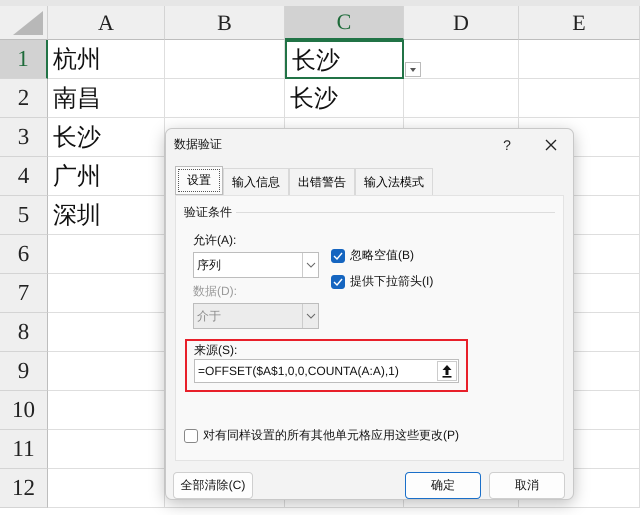 Image resolution: width=640 pixels, height=515 pixels. What do you see at coordinates (24, 488) in the screenshot?
I see `row-header: 12` at bounding box center [24, 488].